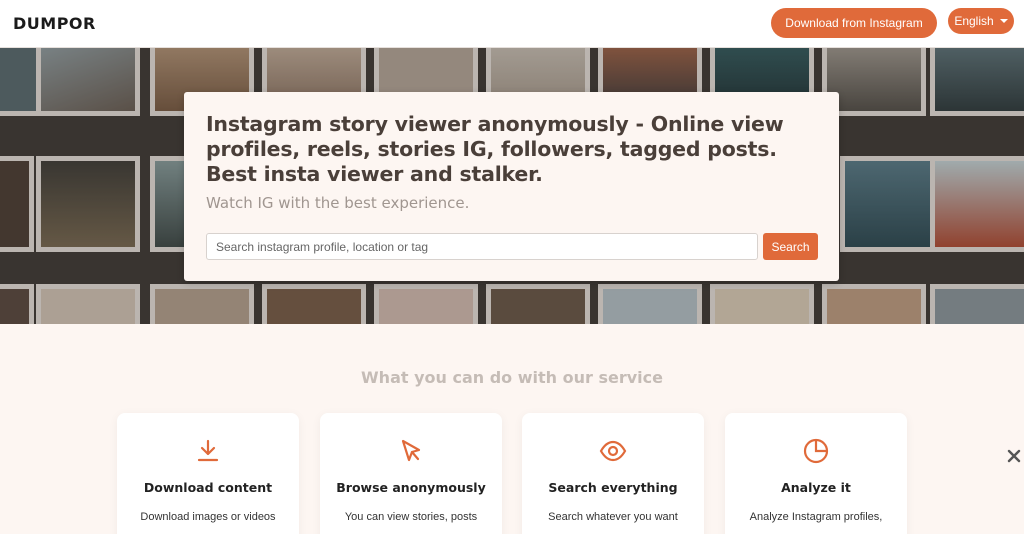 The height and width of the screenshot is (534, 1024). I want to click on service-card-title: Download content, so click(208, 487).